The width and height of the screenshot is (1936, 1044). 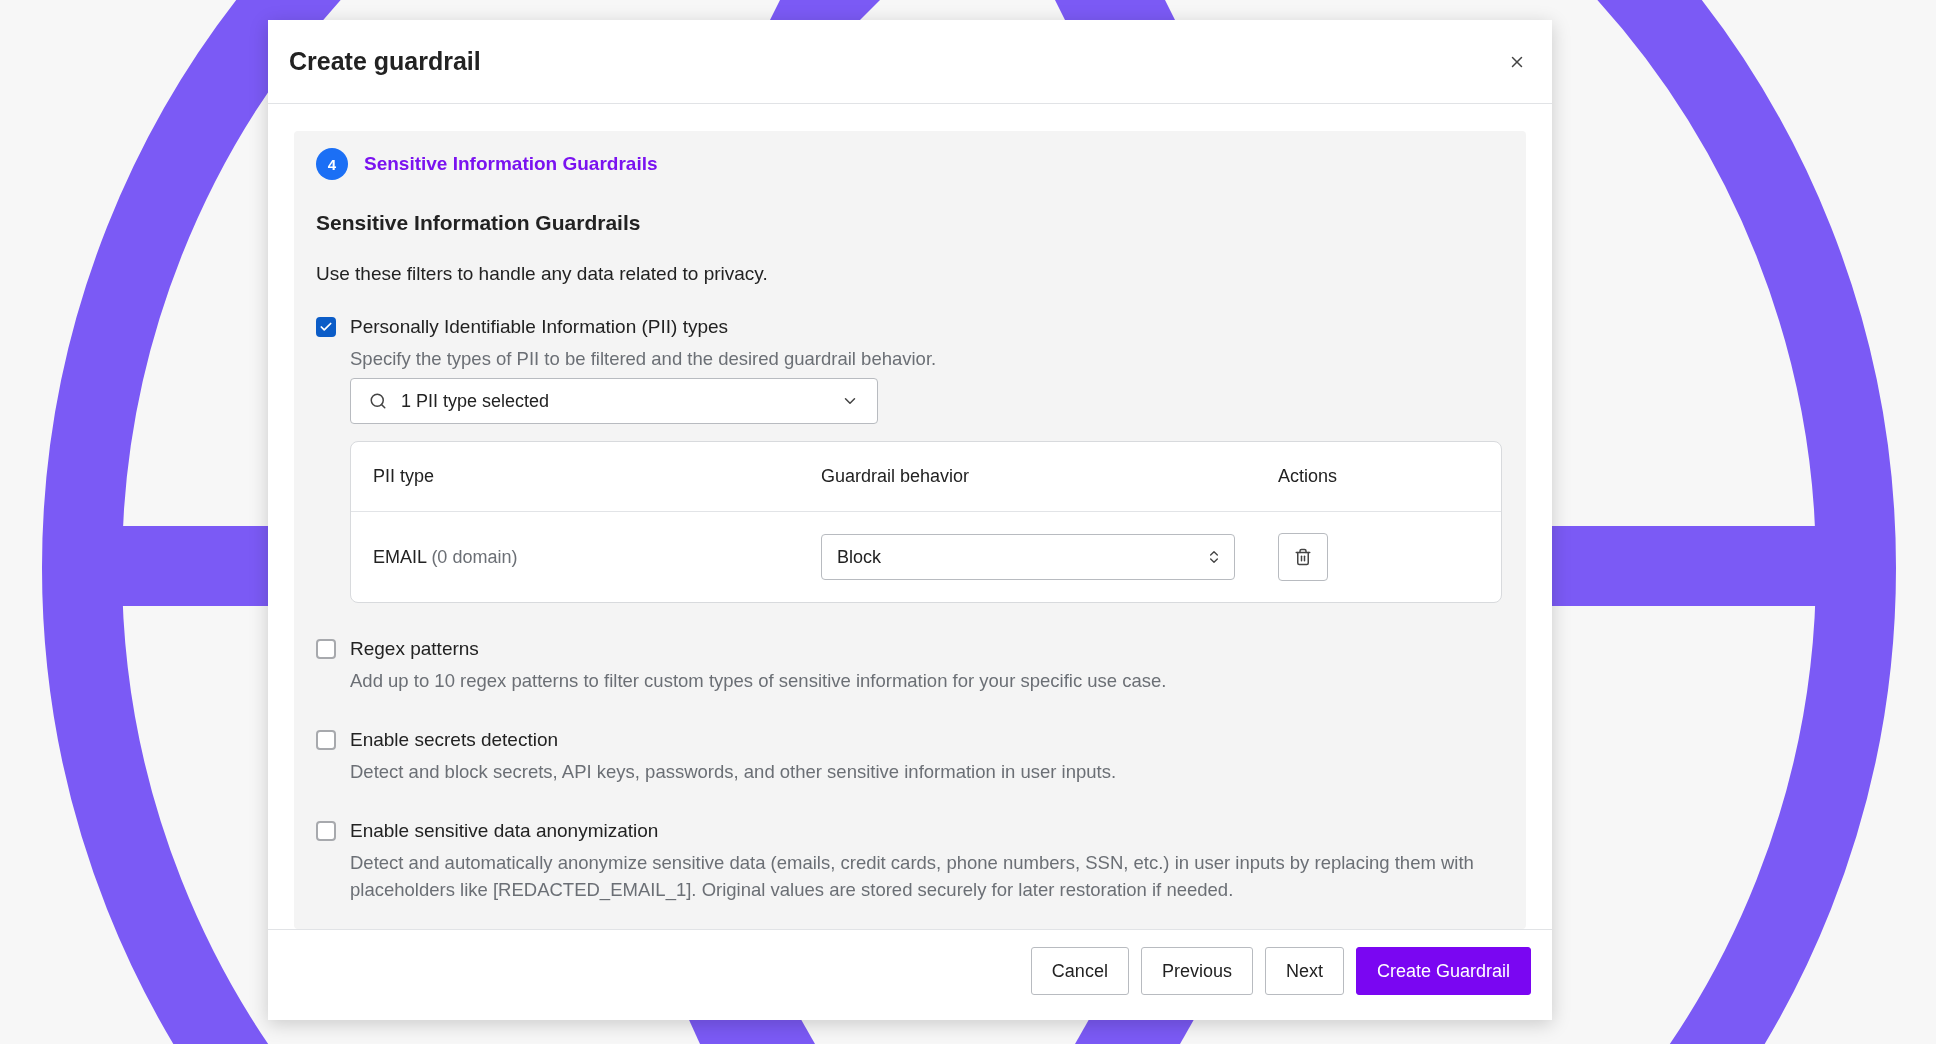 What do you see at coordinates (542, 274) in the screenshot?
I see `section-intro: Use these filters to handle any data related to privacy.` at bounding box center [542, 274].